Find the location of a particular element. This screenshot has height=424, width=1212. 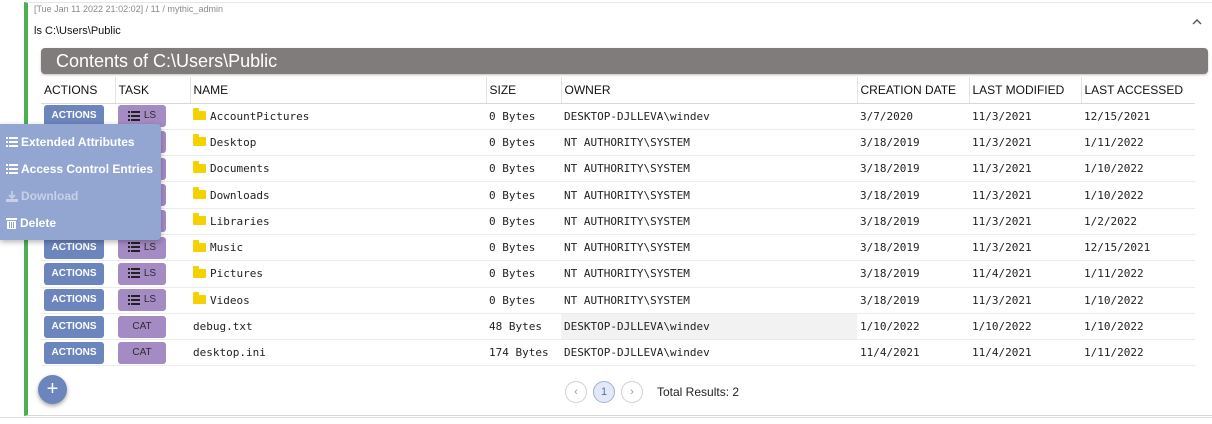

add-button: + is located at coordinates (52, 389).